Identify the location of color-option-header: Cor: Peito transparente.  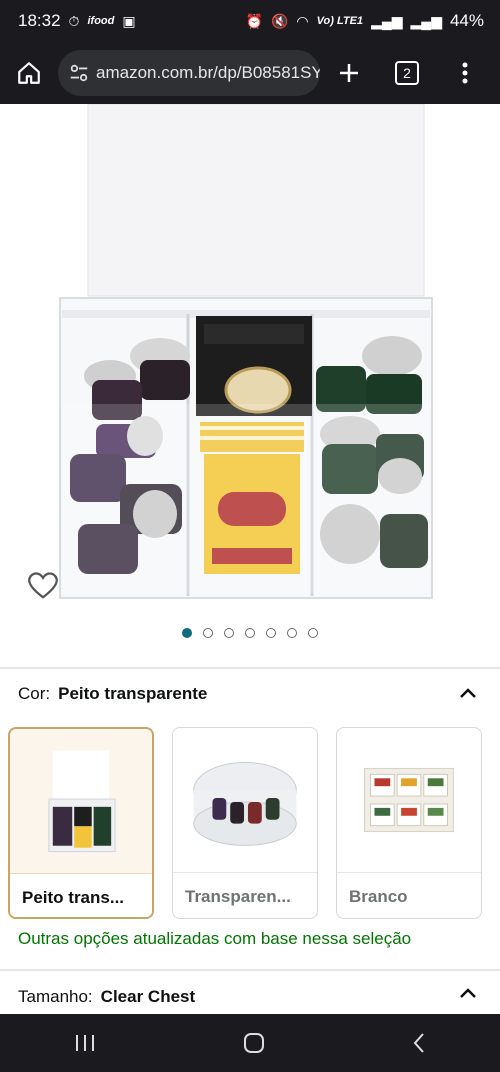
(112, 694).